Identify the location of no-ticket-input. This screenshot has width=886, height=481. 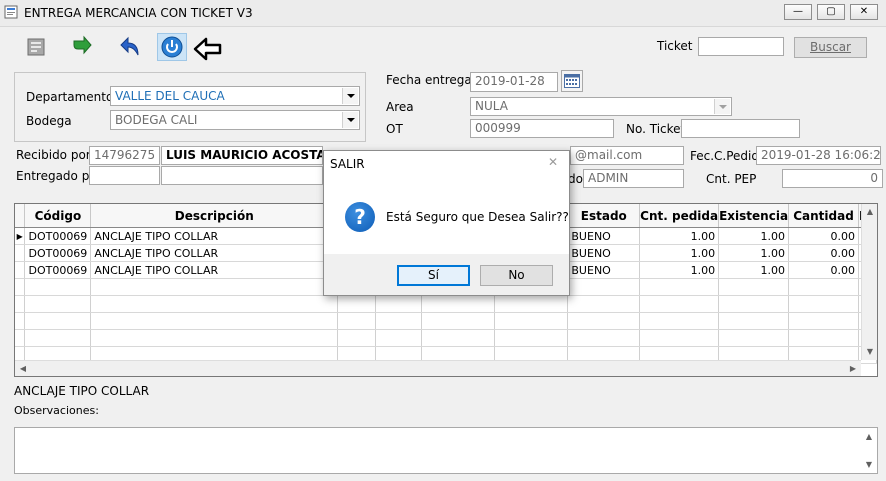
(740, 128).